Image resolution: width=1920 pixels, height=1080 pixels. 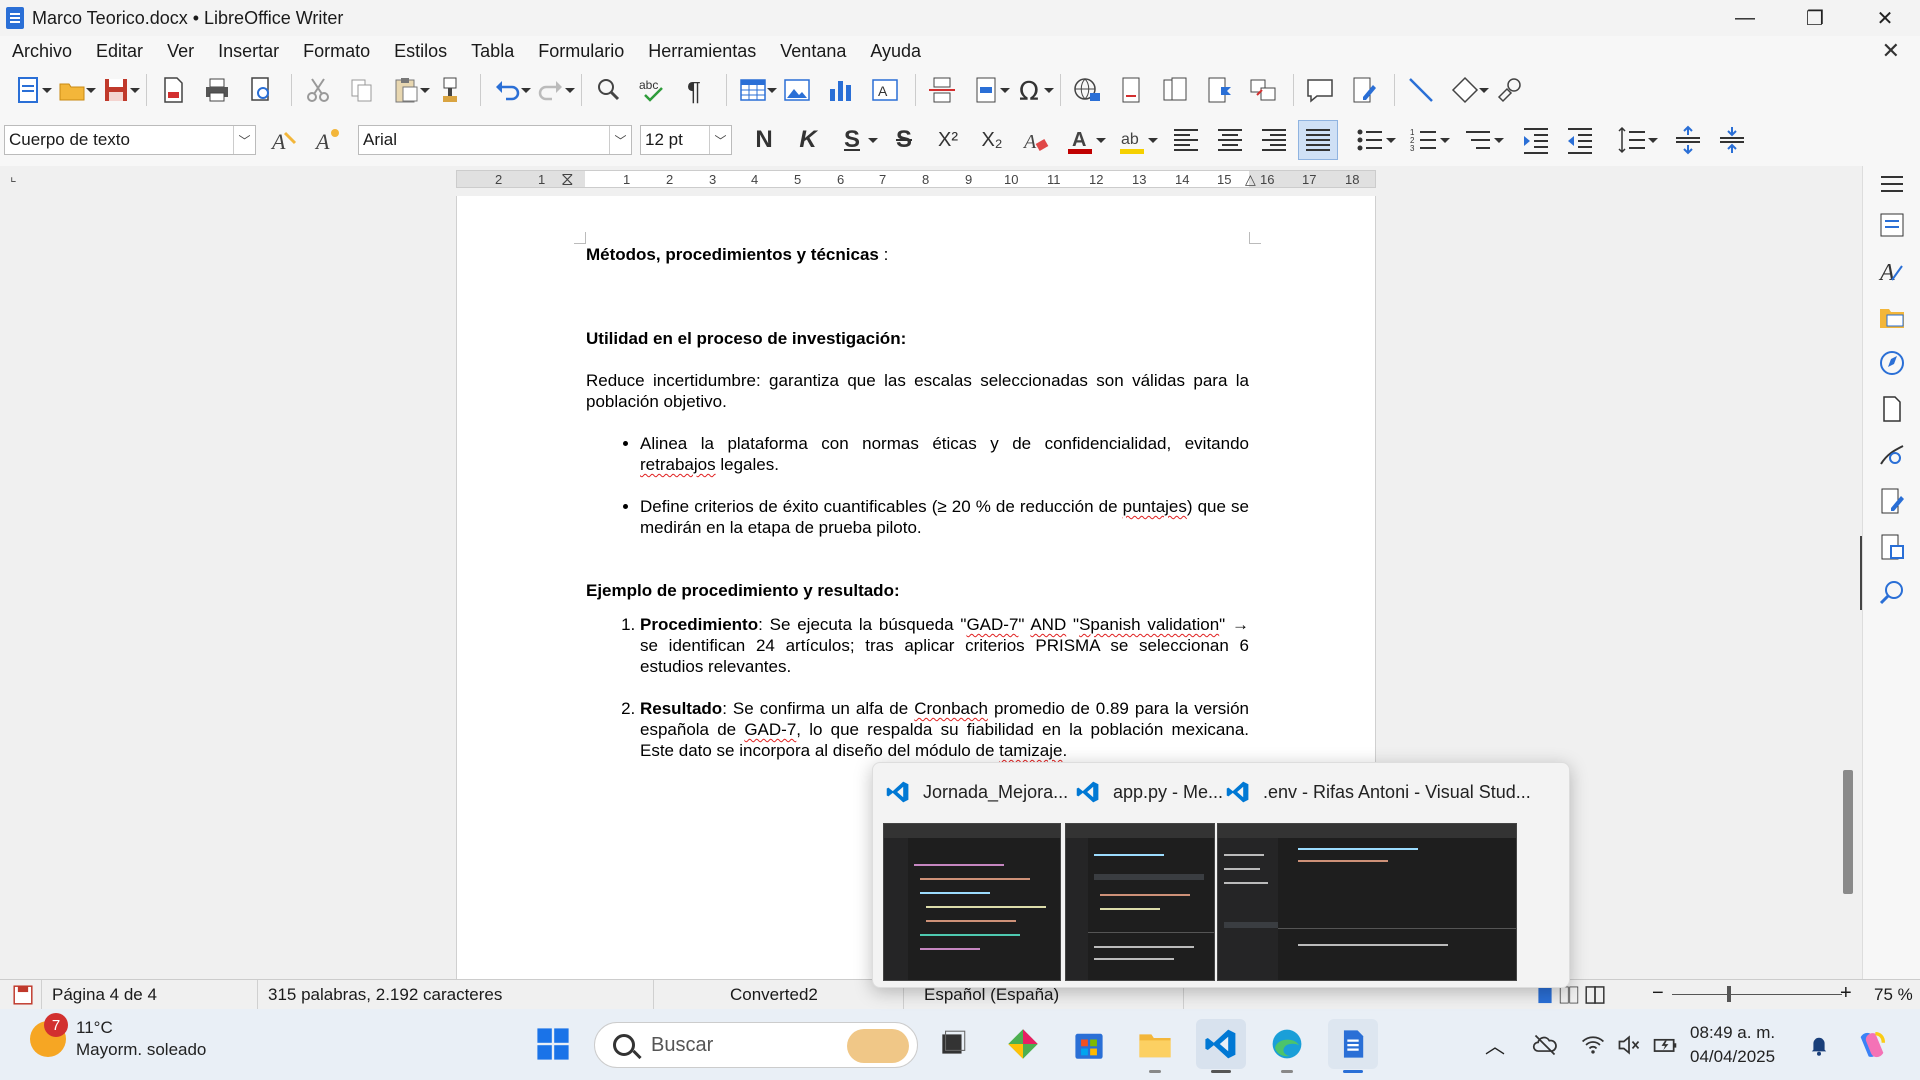 What do you see at coordinates (1815, 18) in the screenshot?
I see `restore-button: ❐` at bounding box center [1815, 18].